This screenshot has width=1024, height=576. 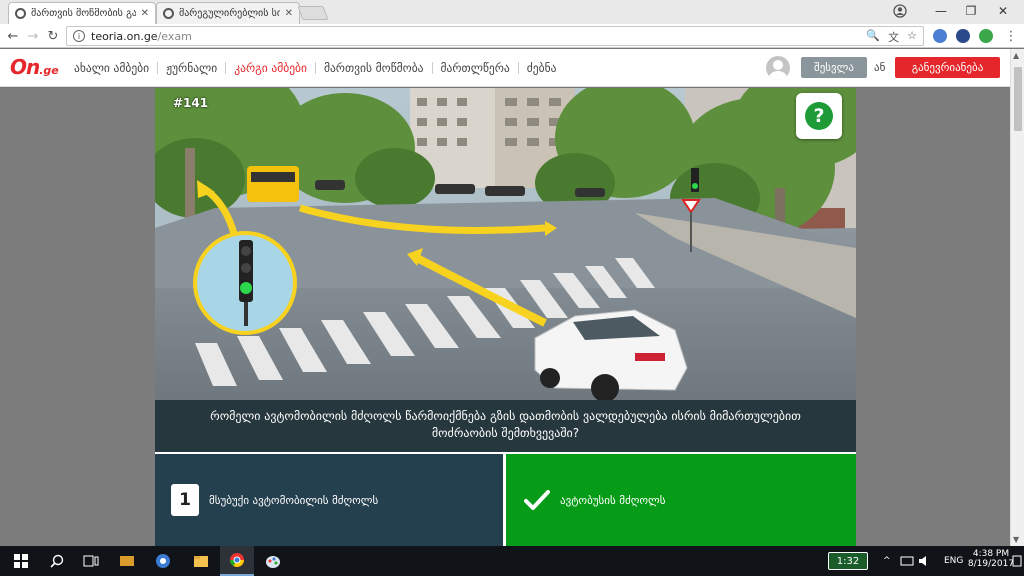 What do you see at coordinates (237, 561) in the screenshot?
I see `chrome-icon` at bounding box center [237, 561].